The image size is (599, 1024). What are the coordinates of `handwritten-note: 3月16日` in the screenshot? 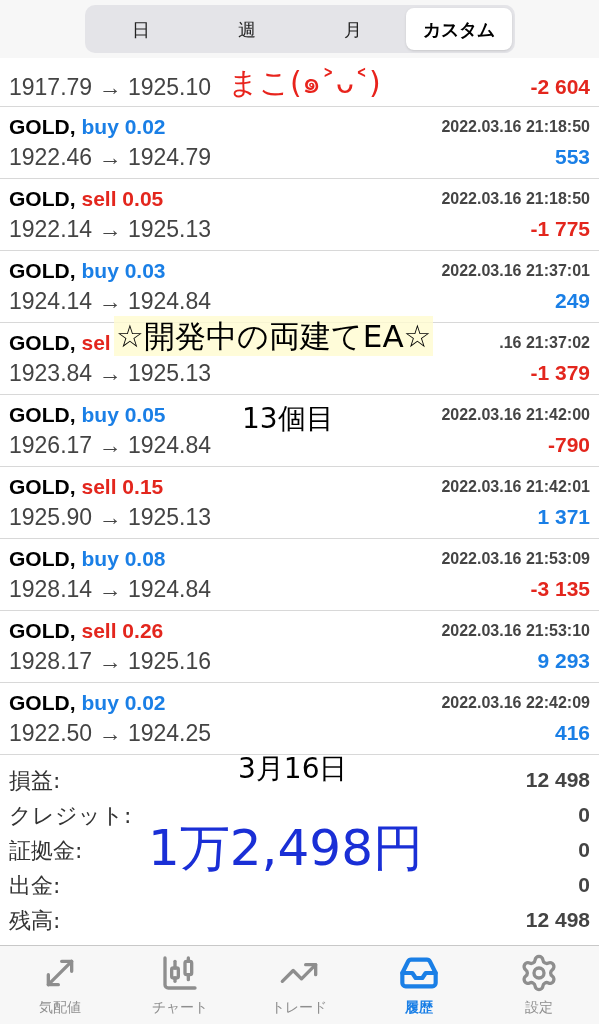 It's located at (293, 769).